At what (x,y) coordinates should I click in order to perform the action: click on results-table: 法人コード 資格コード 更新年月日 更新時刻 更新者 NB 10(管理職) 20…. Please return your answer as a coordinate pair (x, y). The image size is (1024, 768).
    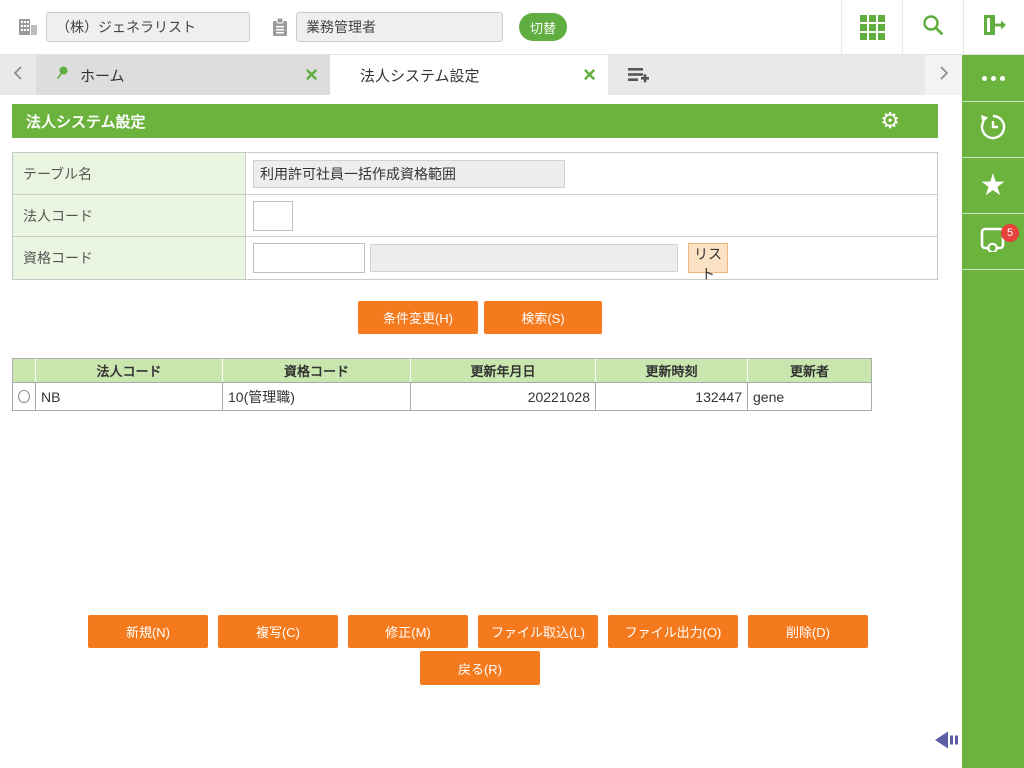
    Looking at the image, I should click on (442, 384).